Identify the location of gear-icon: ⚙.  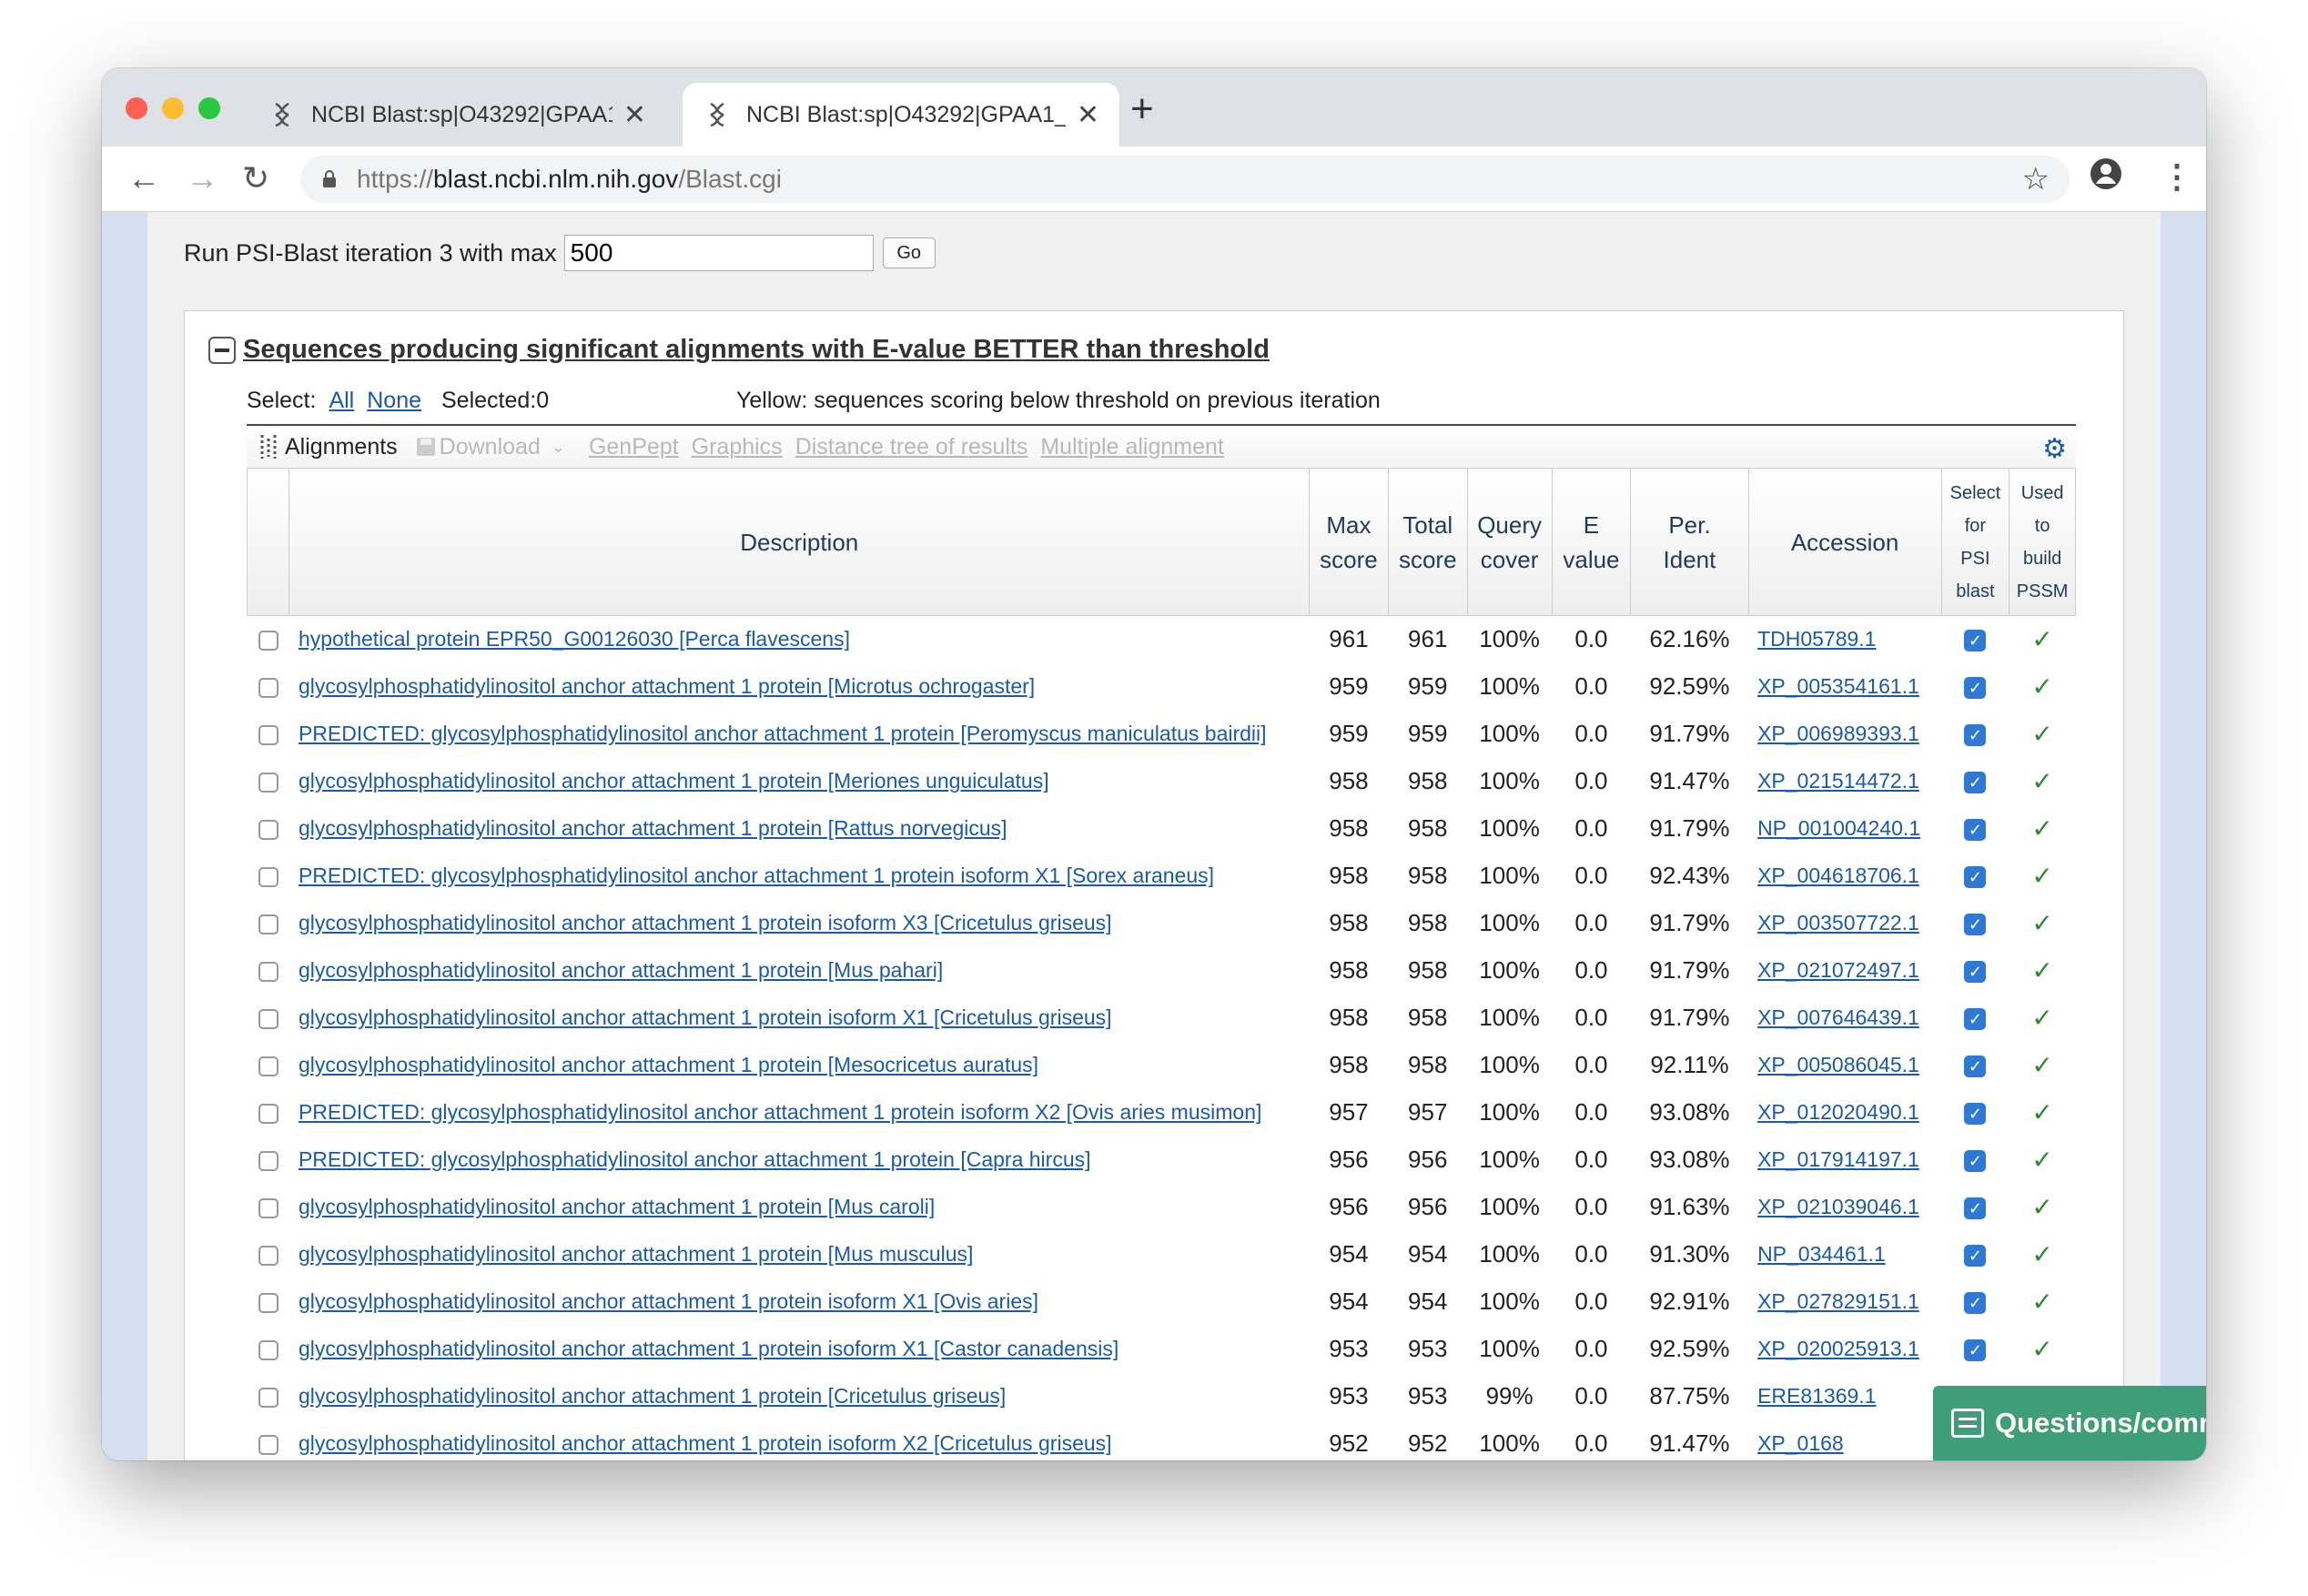
(2054, 449).